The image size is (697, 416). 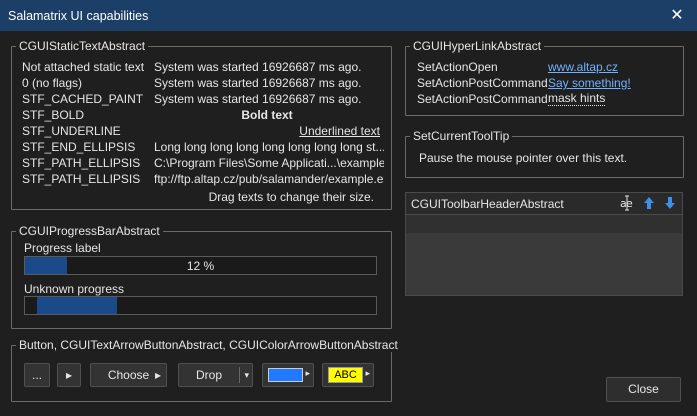 I want to click on unknown-progress-label: Unknown progress, so click(x=74, y=289).